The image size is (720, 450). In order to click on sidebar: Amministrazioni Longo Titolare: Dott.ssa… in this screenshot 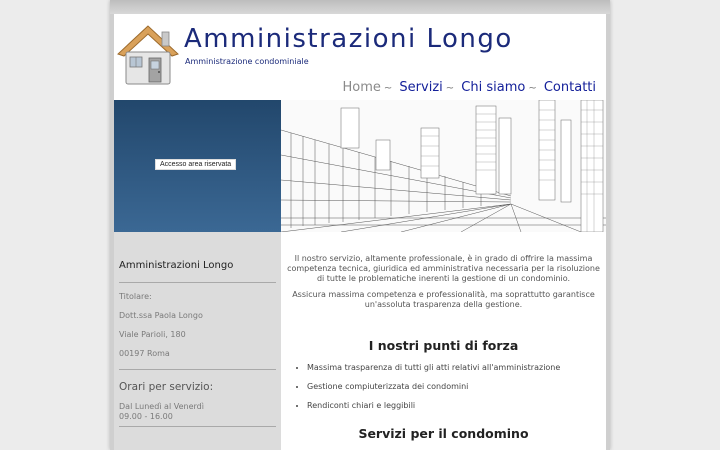, I will do `click(197, 341)`.